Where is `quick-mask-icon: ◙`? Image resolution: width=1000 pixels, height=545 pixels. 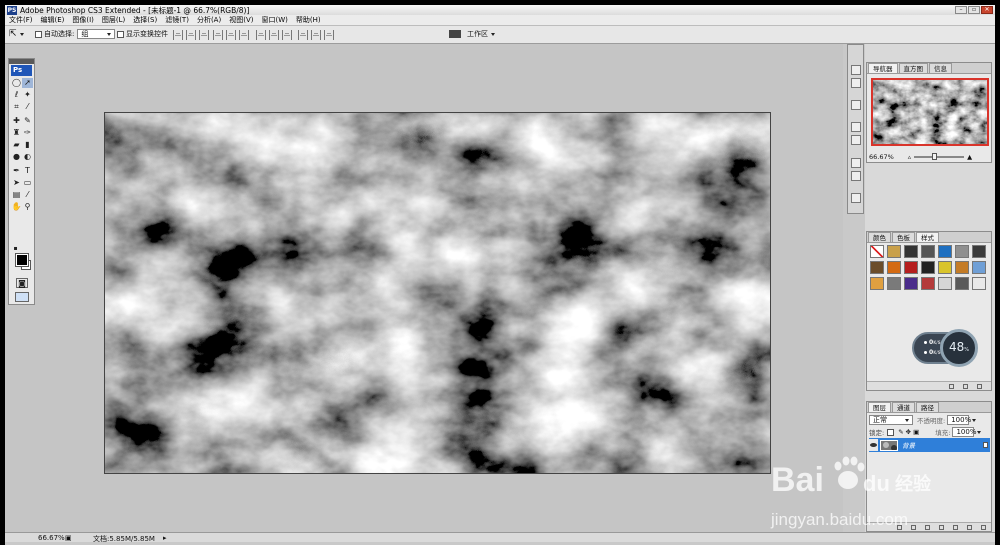
quick-mask-icon: ◙ is located at coordinates (22, 283).